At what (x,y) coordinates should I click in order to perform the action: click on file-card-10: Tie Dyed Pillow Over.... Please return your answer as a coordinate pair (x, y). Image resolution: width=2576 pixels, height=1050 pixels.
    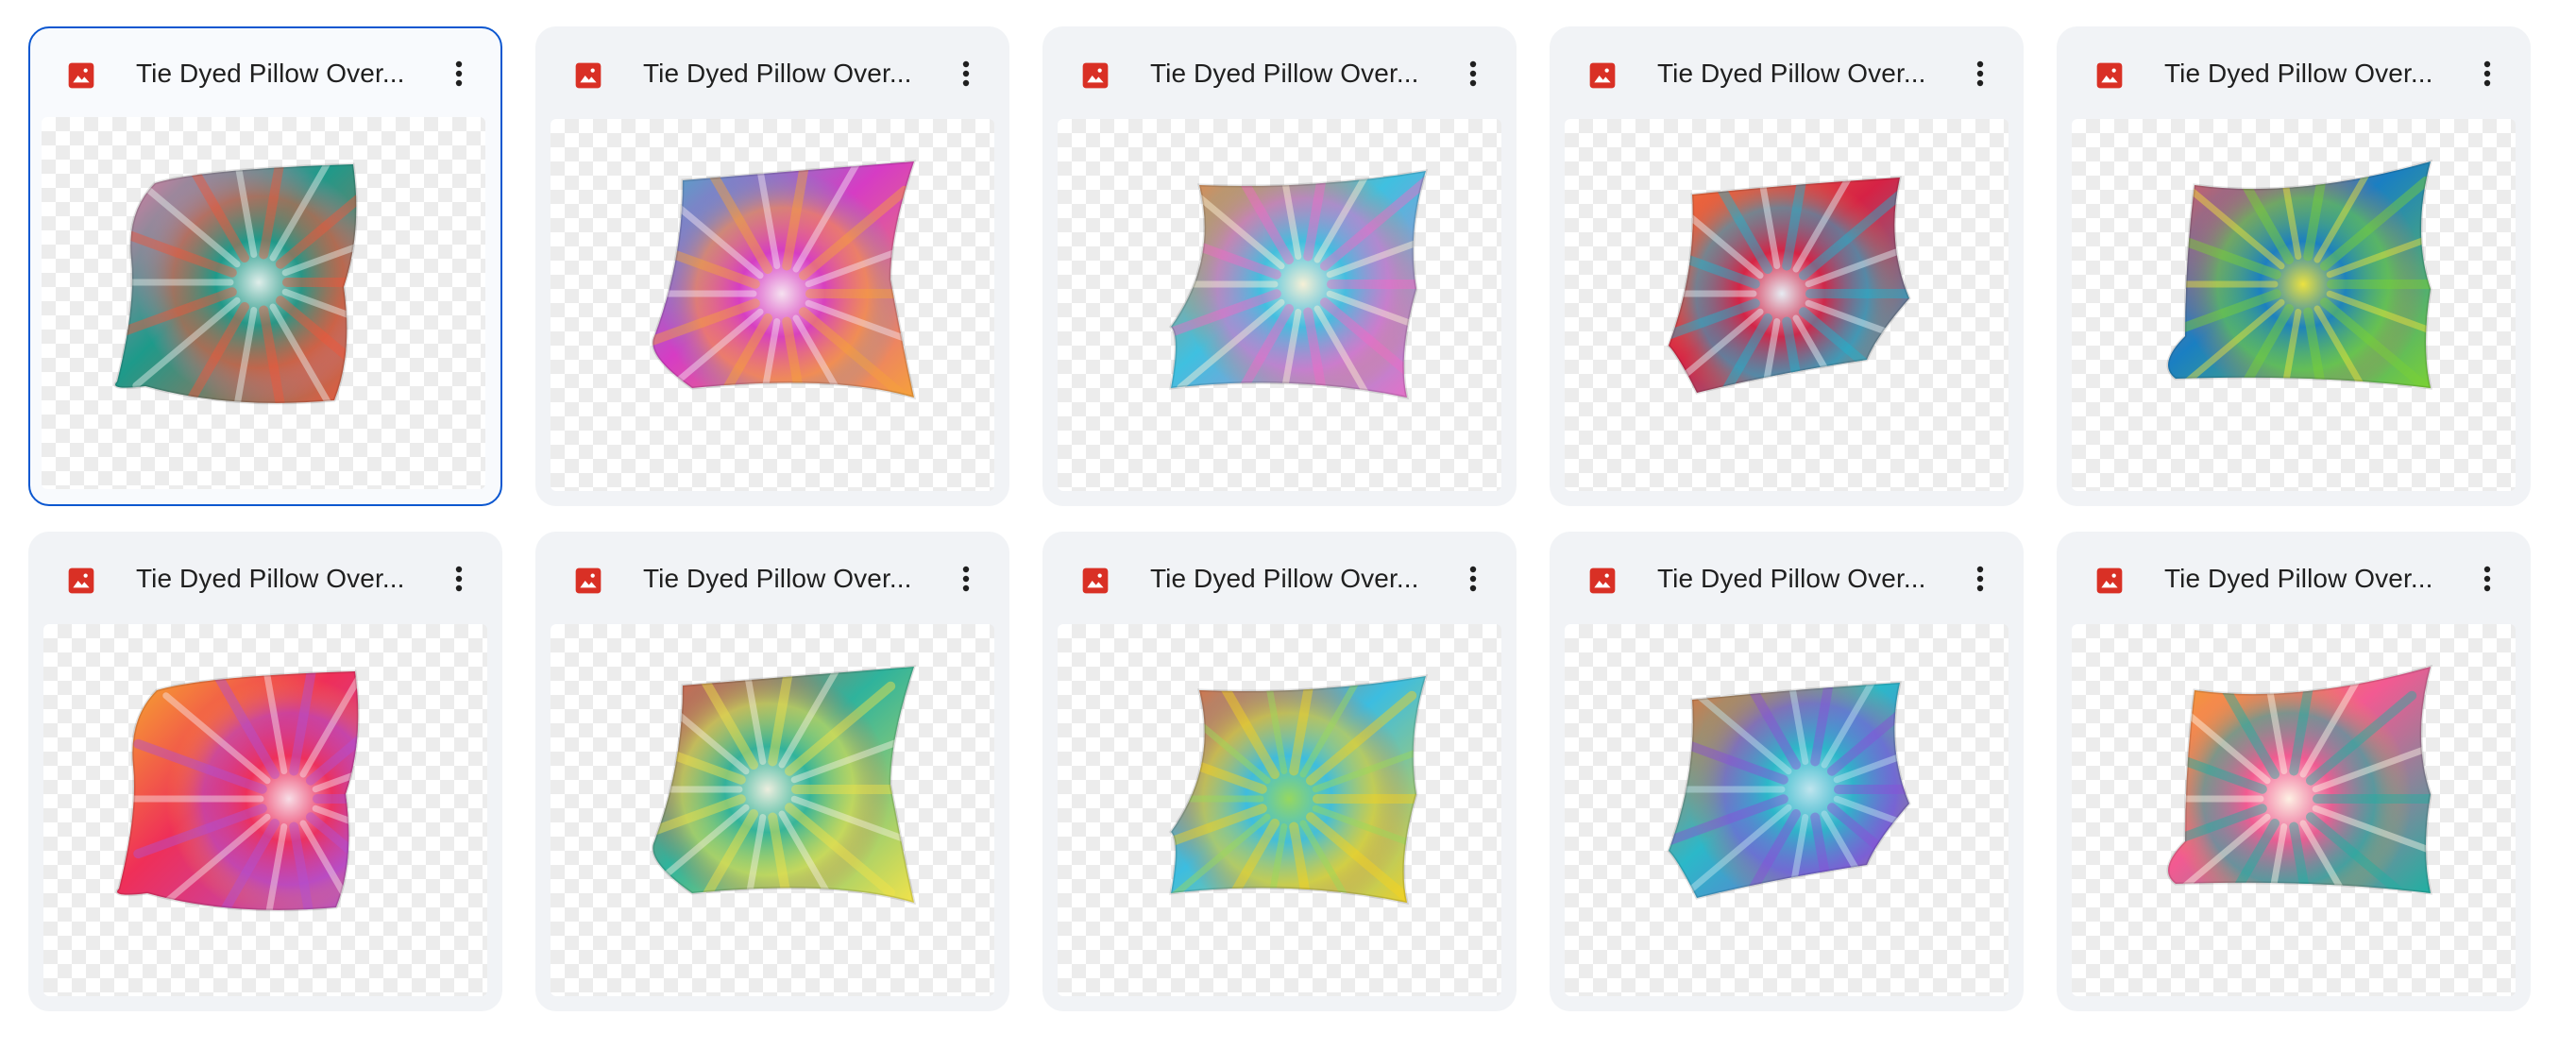
    Looking at the image, I should click on (2294, 771).